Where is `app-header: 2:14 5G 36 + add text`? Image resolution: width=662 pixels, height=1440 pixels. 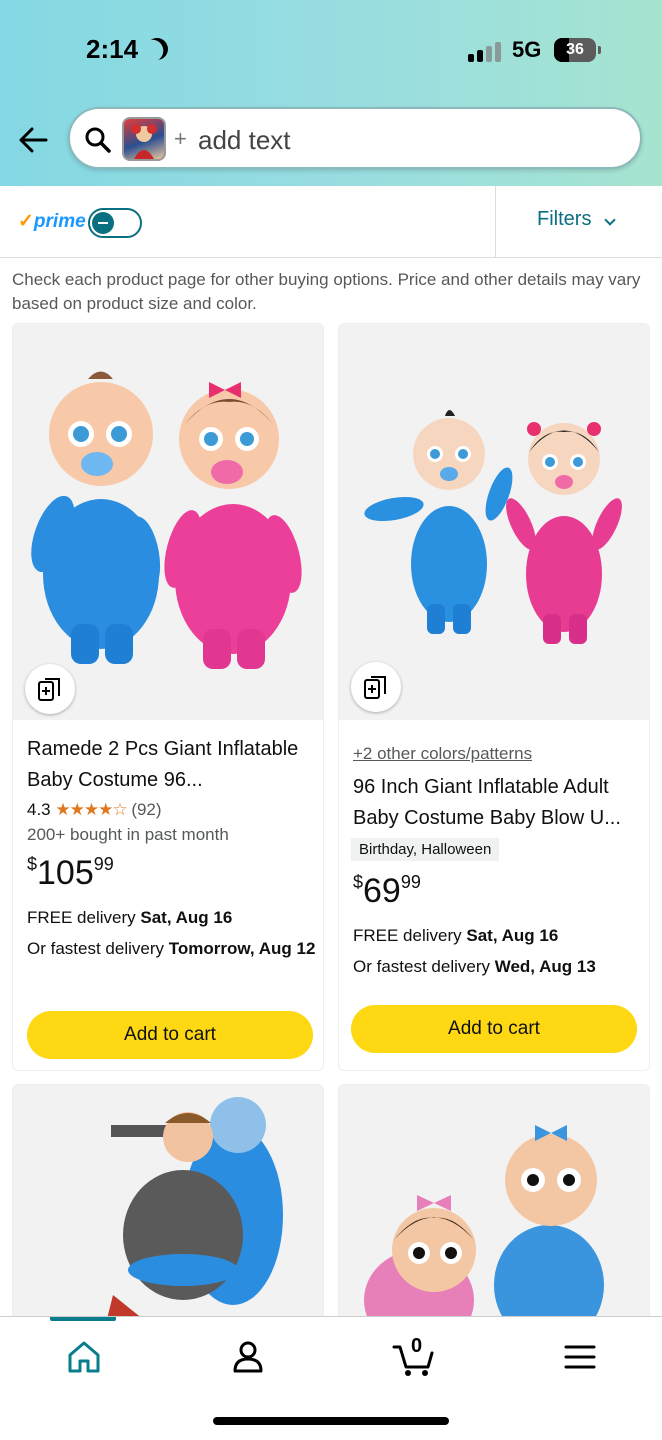
app-header: 2:14 5G 36 + add text is located at coordinates (331, 93).